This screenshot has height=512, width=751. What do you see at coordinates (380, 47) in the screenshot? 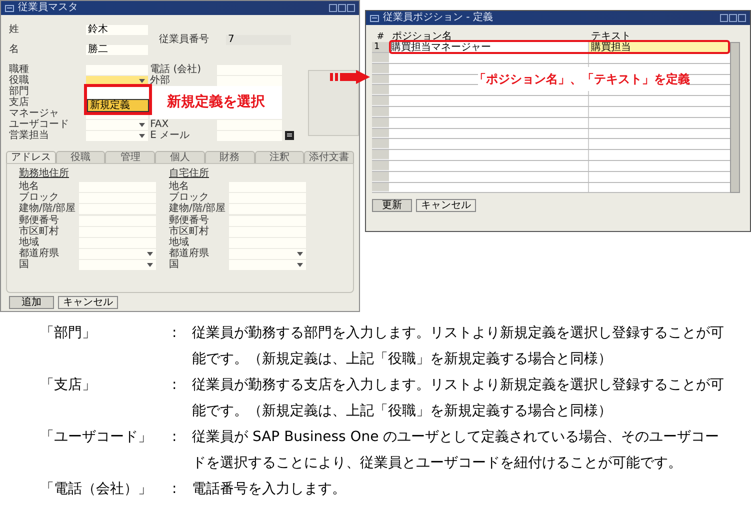
I see `row-number: 1` at bounding box center [380, 47].